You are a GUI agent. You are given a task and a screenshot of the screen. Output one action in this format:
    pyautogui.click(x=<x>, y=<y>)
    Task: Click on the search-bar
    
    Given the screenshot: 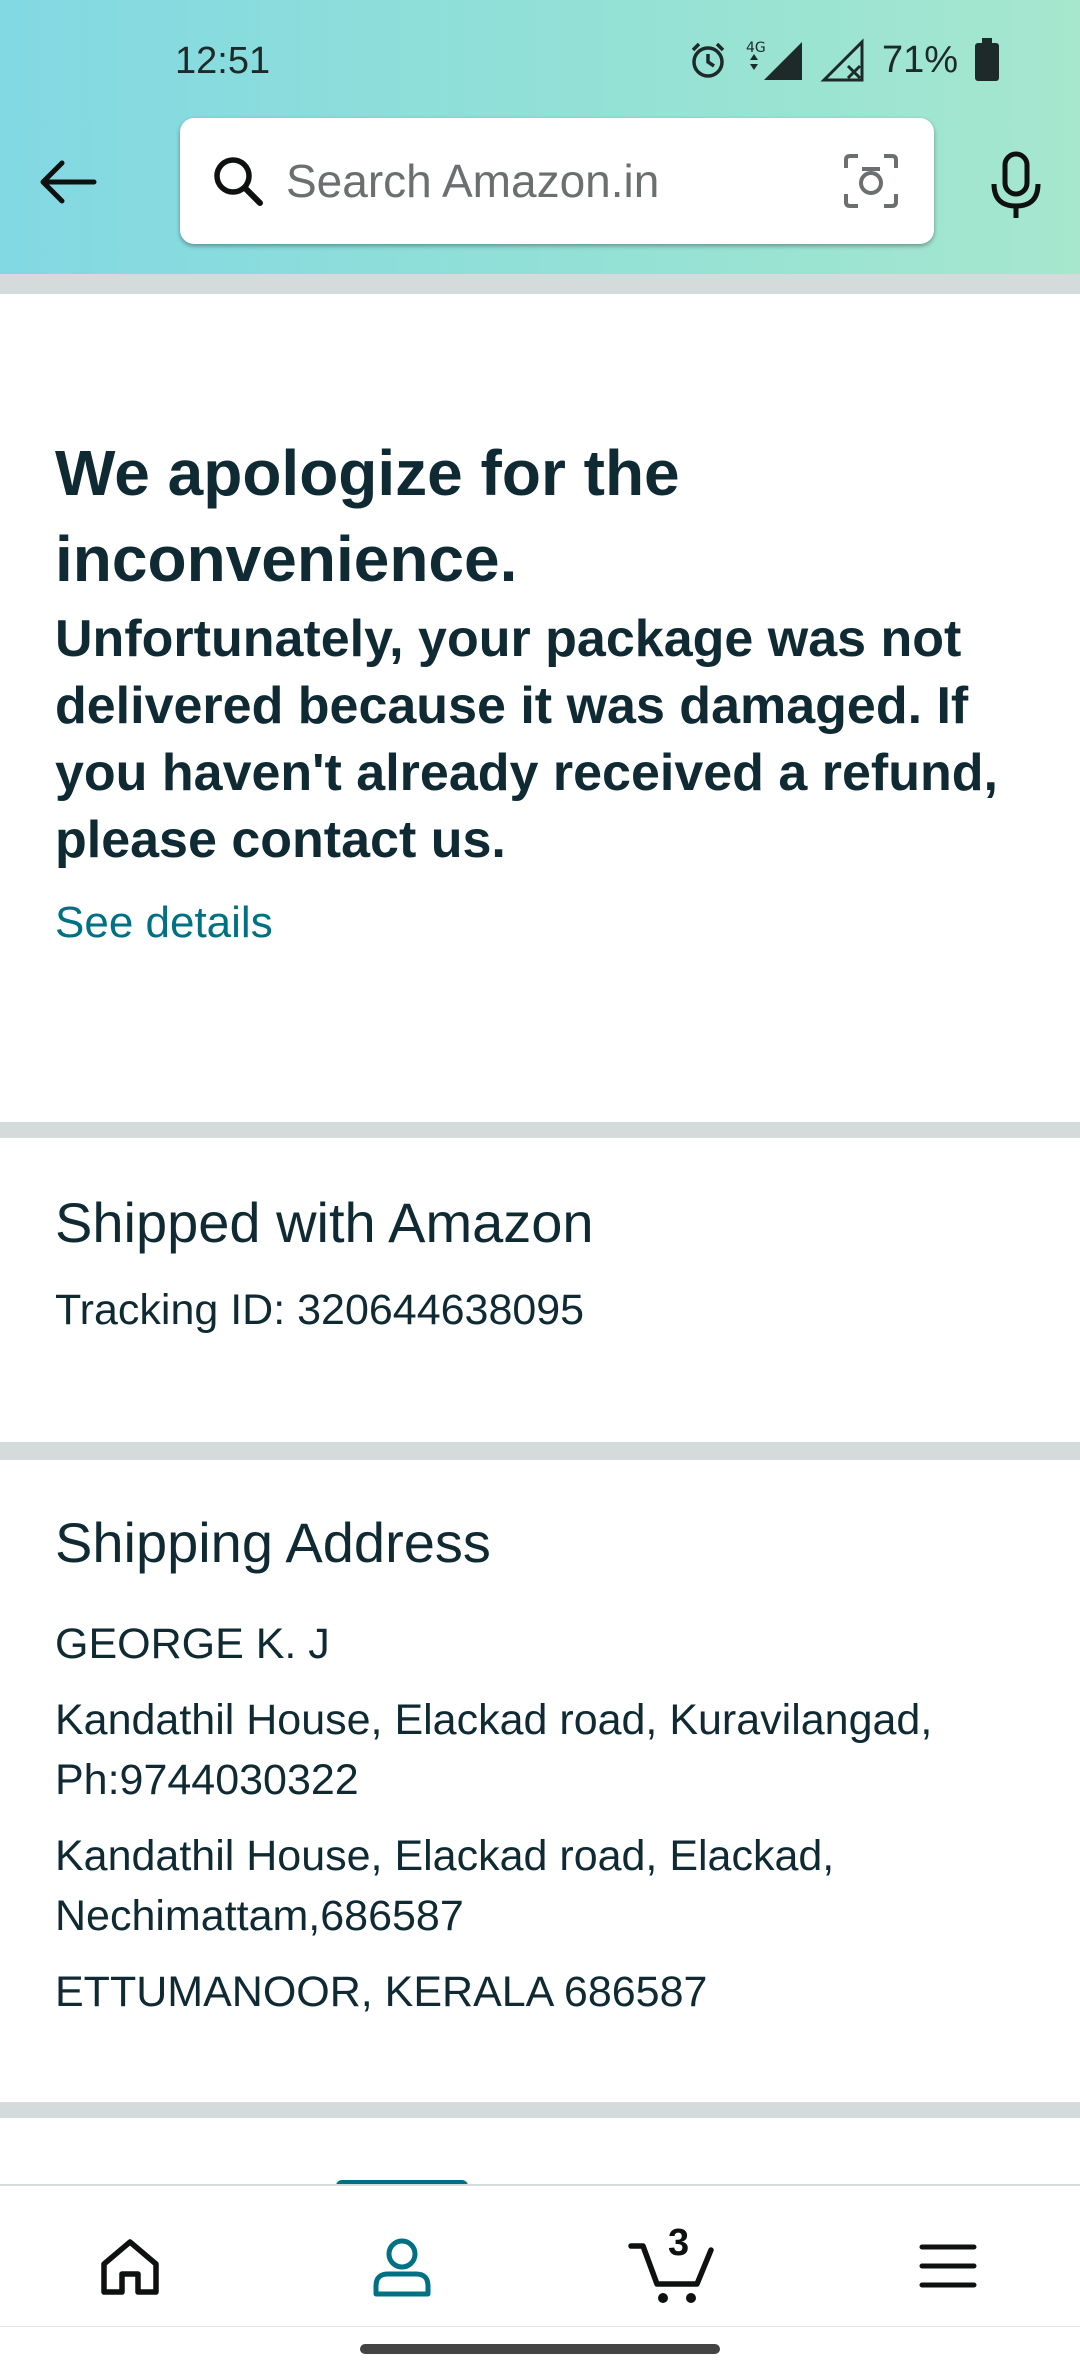 What is the action you would take?
    pyautogui.click(x=557, y=181)
    